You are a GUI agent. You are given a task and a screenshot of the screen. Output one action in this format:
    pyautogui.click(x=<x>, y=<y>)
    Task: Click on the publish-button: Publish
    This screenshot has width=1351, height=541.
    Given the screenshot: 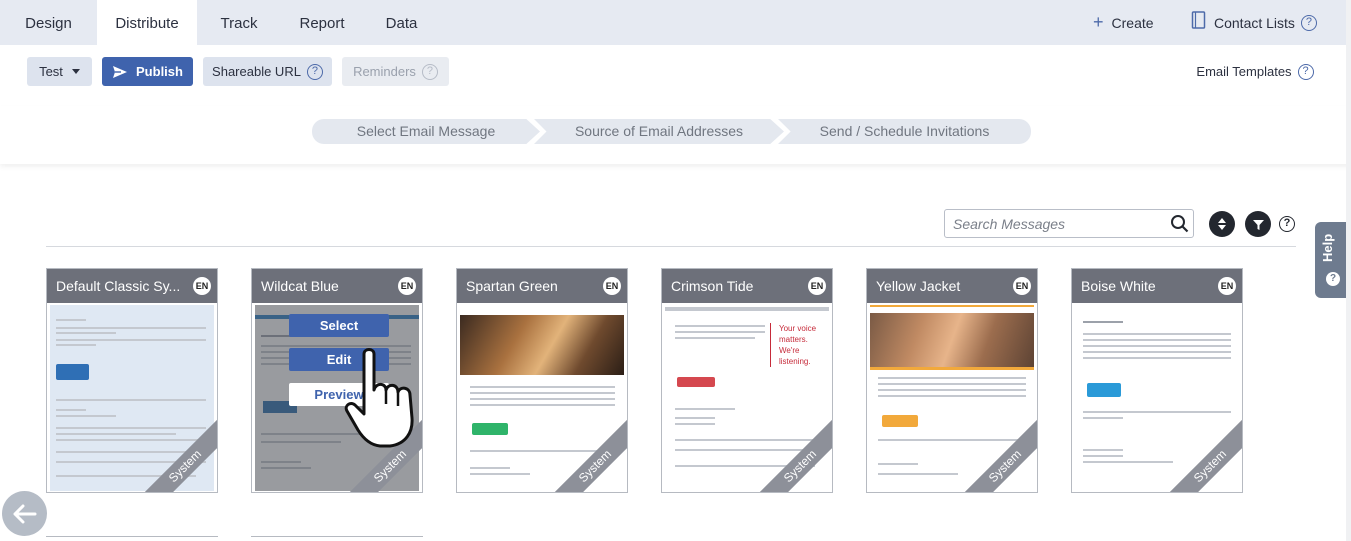 What is the action you would take?
    pyautogui.click(x=147, y=71)
    